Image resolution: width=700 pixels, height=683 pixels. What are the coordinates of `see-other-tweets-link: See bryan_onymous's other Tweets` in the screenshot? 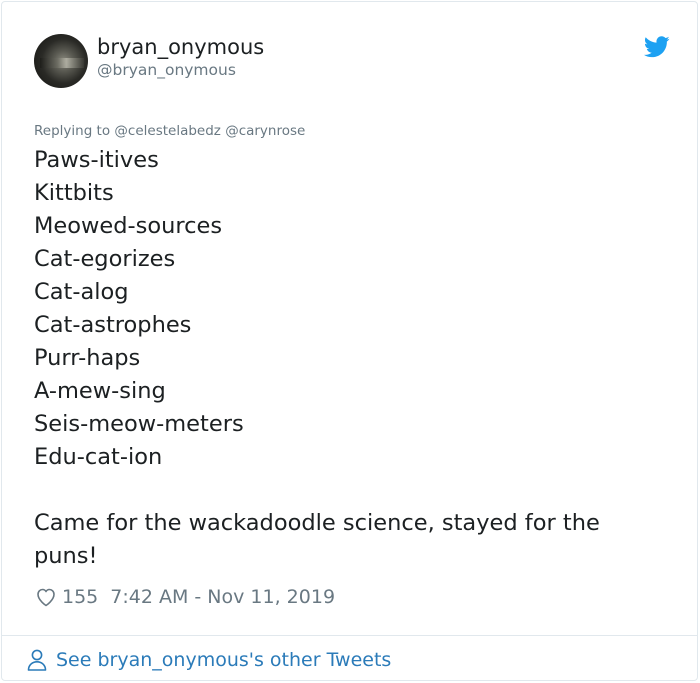 It's located at (208, 660).